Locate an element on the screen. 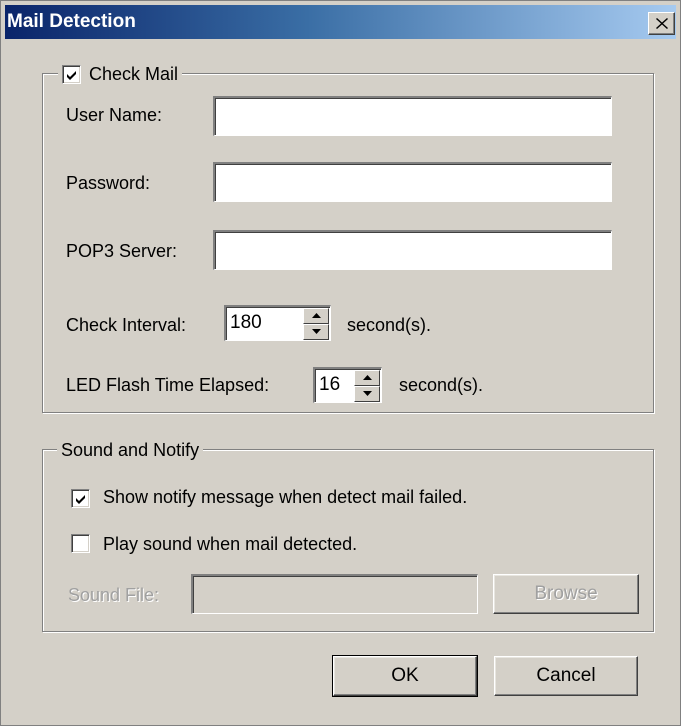  sound-file-input is located at coordinates (334, 594).